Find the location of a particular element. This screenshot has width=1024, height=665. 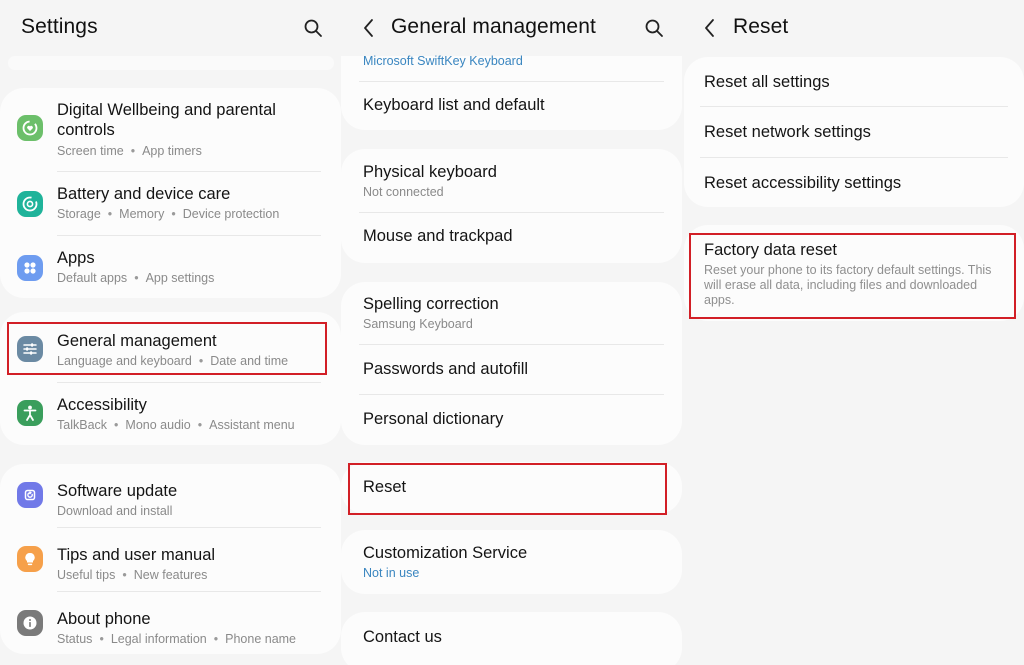

item-subtitle: Useful tips • New features is located at coordinates (132, 575).